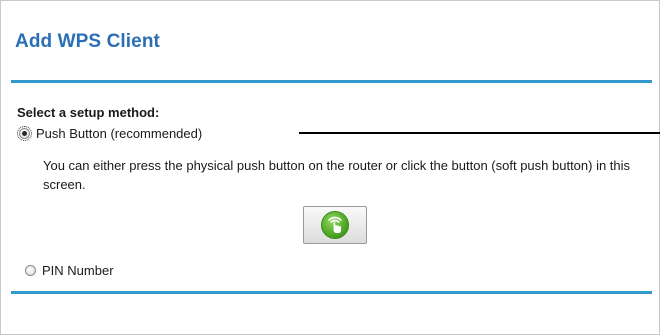 The width and height of the screenshot is (660, 335). I want to click on bottom-divider, so click(331, 292).